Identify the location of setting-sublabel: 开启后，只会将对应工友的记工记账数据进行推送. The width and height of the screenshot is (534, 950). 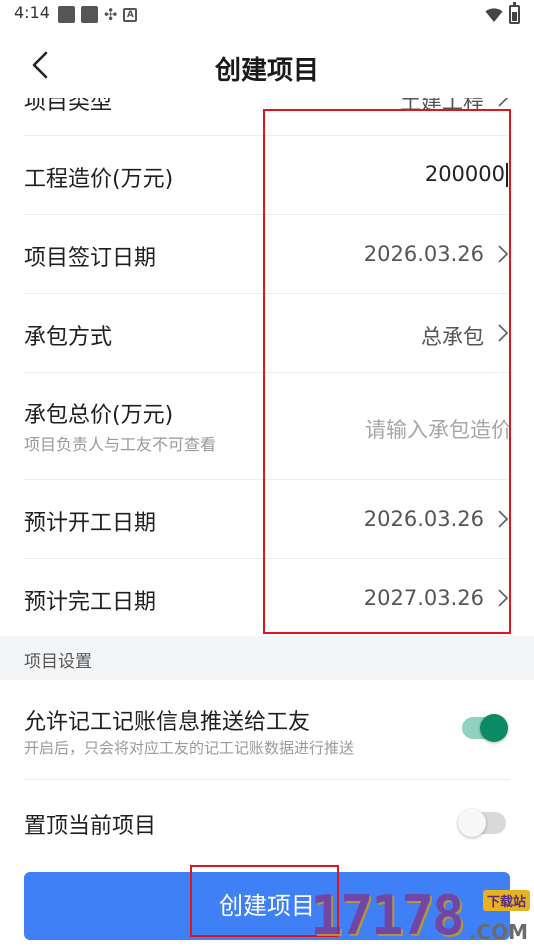
(189, 748).